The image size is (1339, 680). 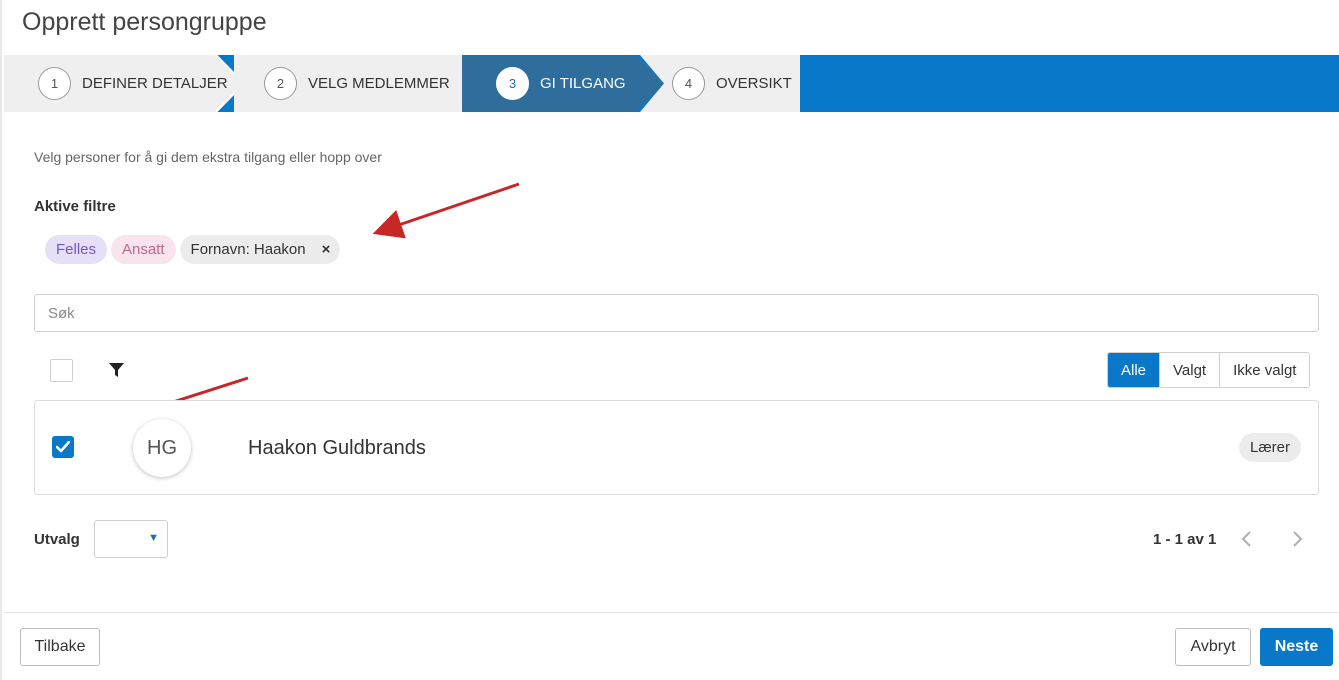 I want to click on person-checkbox, so click(x=63, y=447).